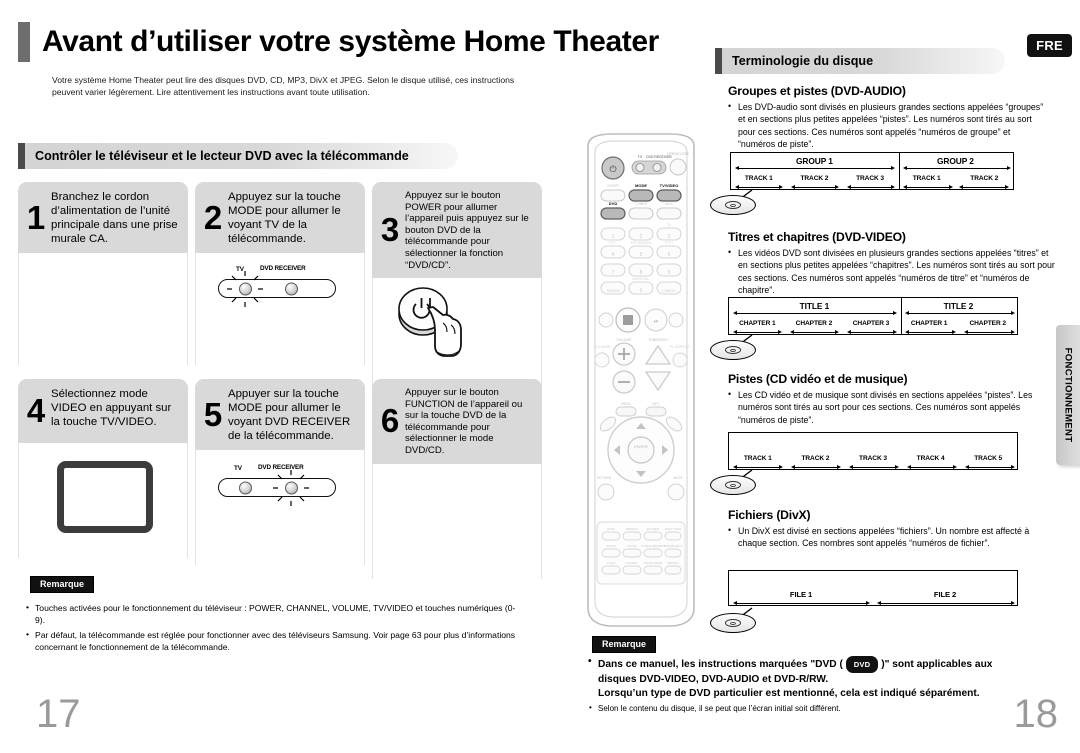 The height and width of the screenshot is (753, 1080). I want to click on step-3-illustration, so click(457, 334).